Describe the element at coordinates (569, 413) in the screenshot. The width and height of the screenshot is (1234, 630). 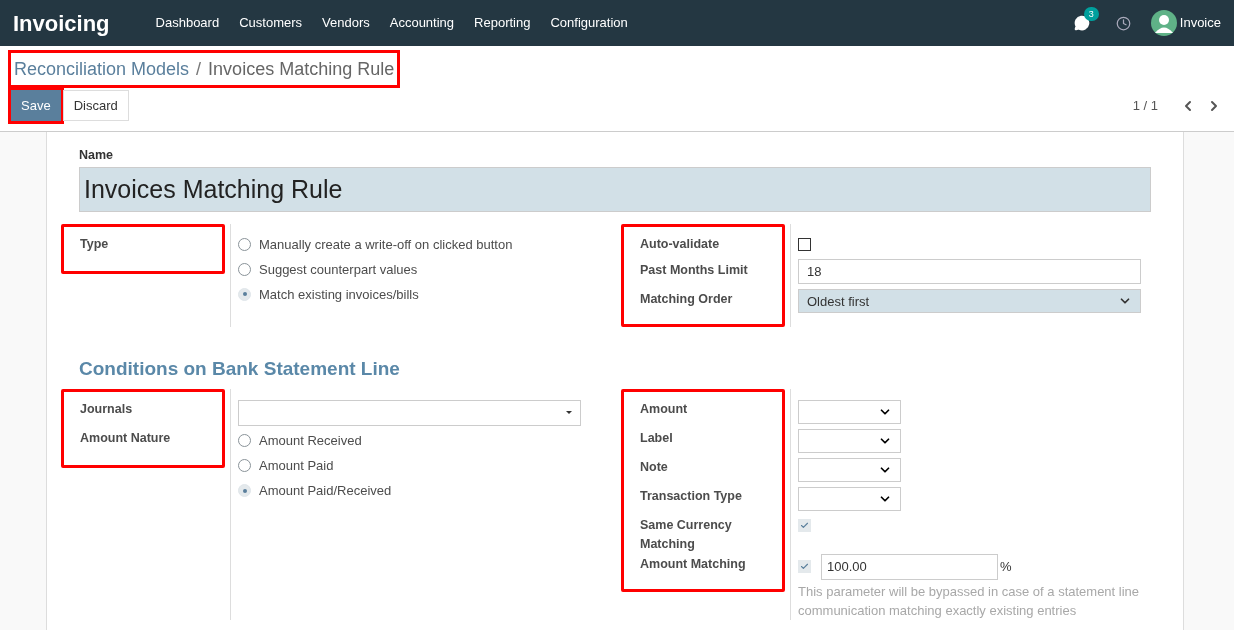
I see `caret-icon` at that location.